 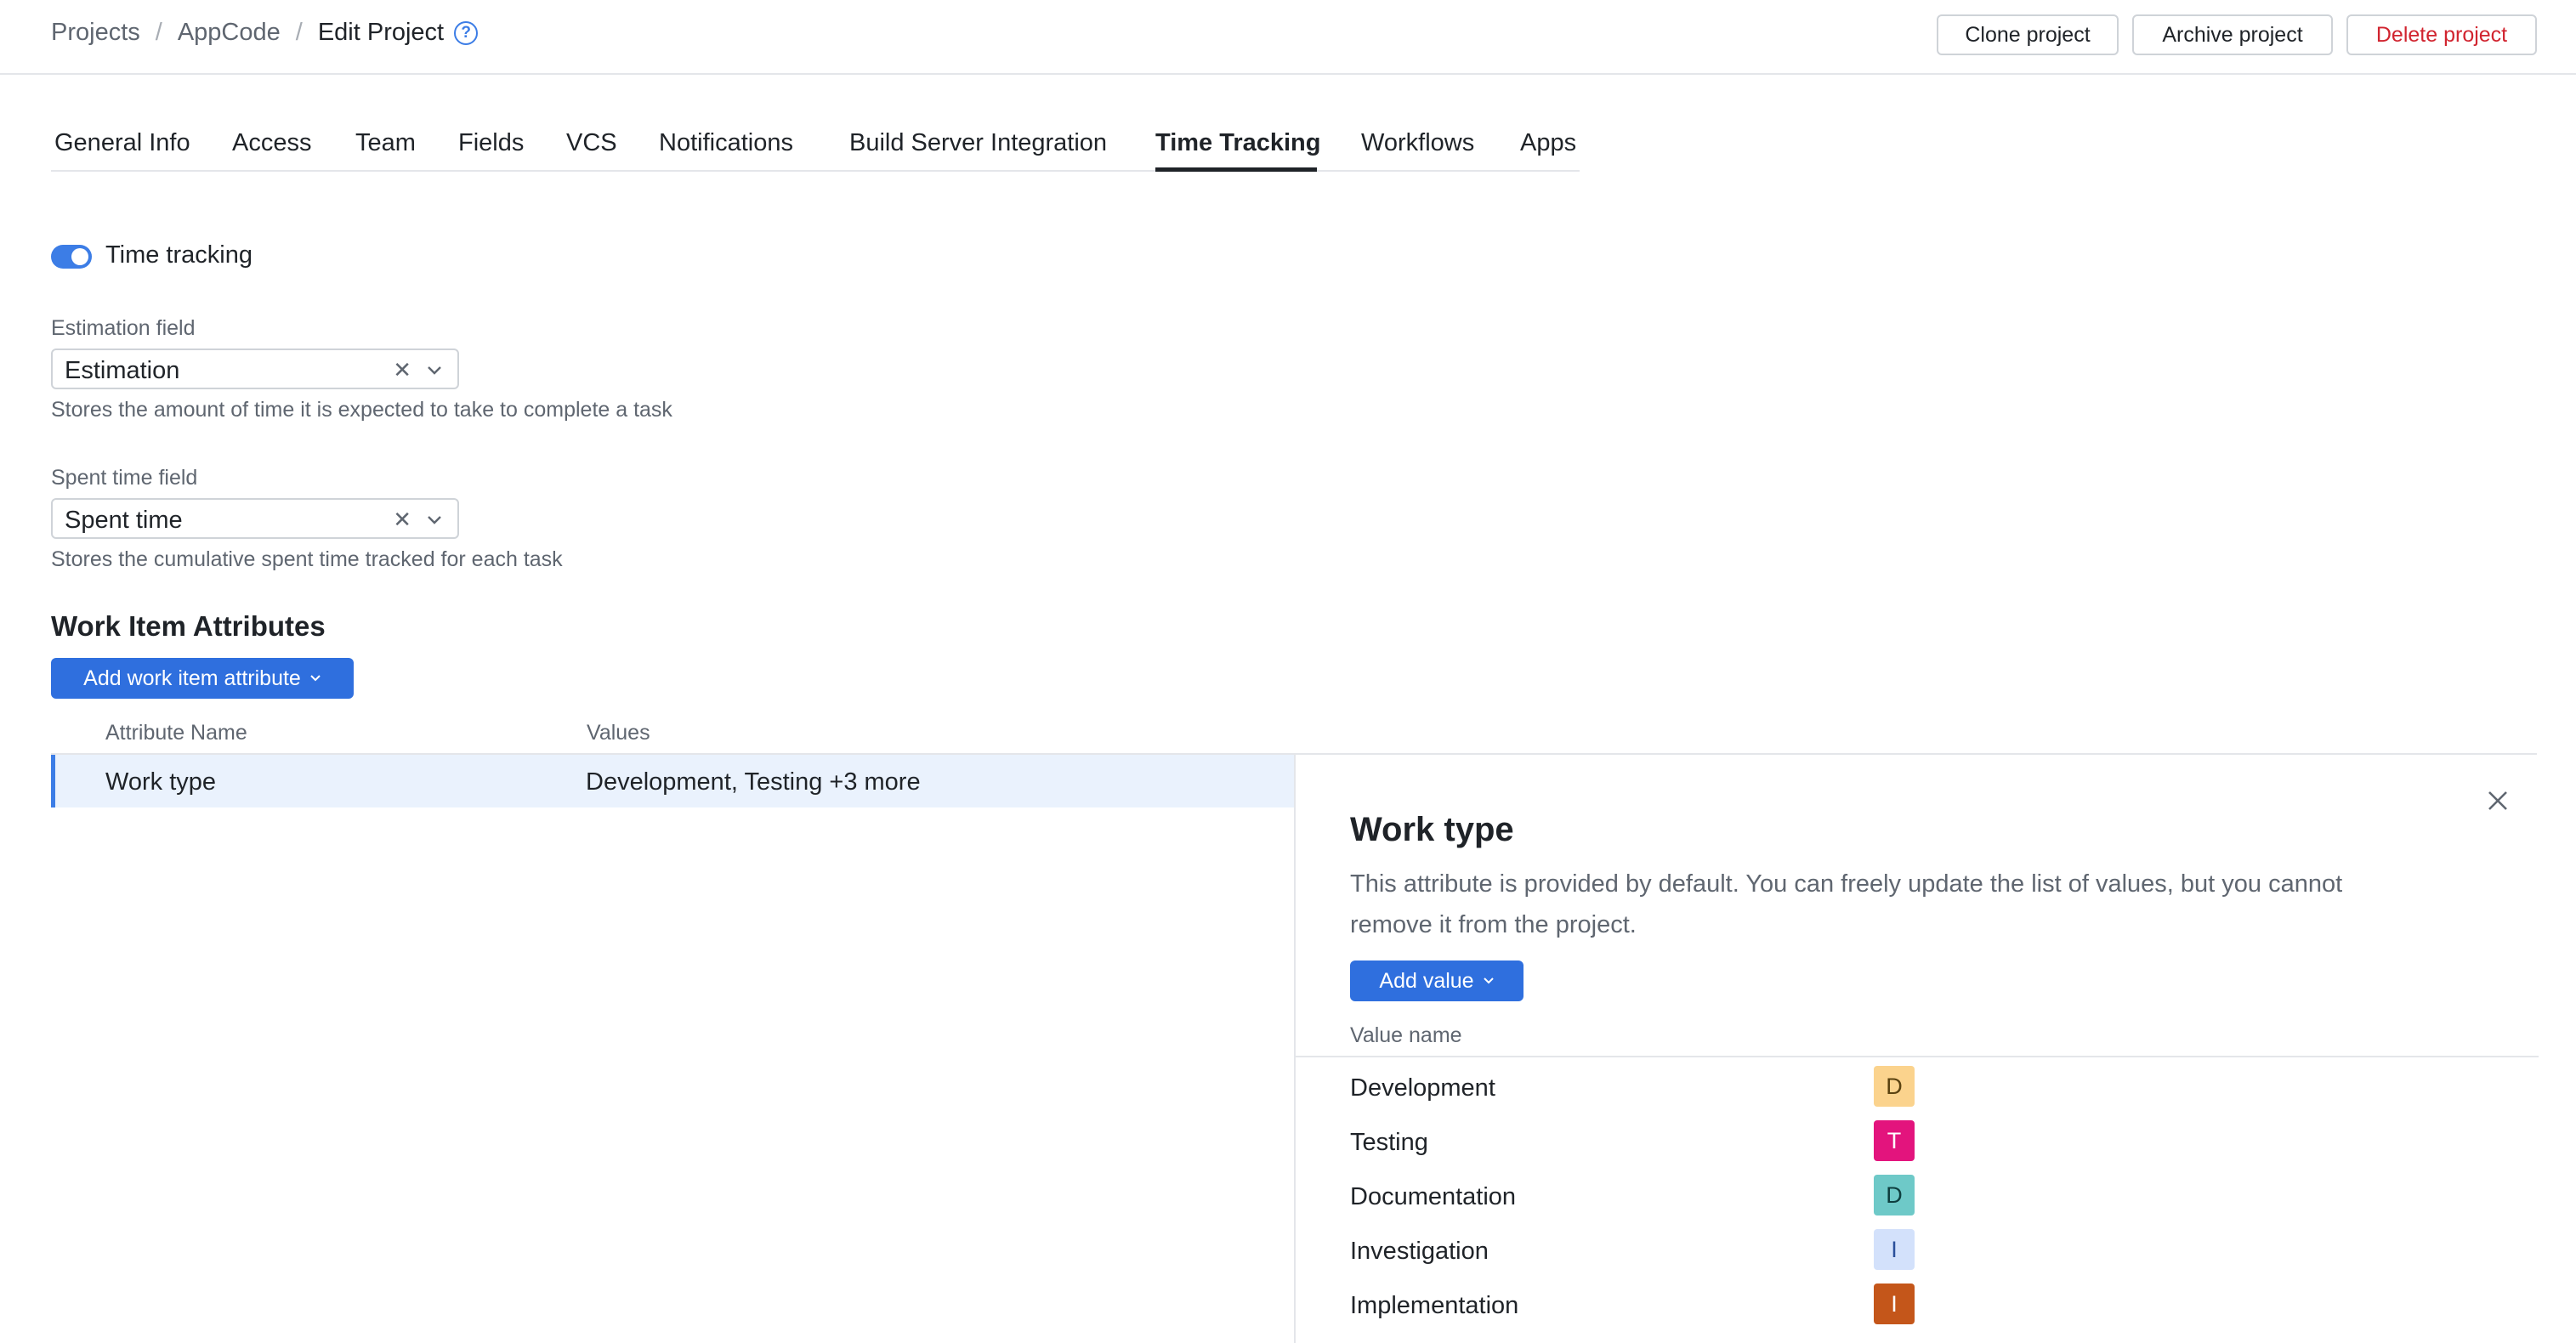 I want to click on attribute-values-cell: Development, Testing +3 more, so click(x=754, y=782).